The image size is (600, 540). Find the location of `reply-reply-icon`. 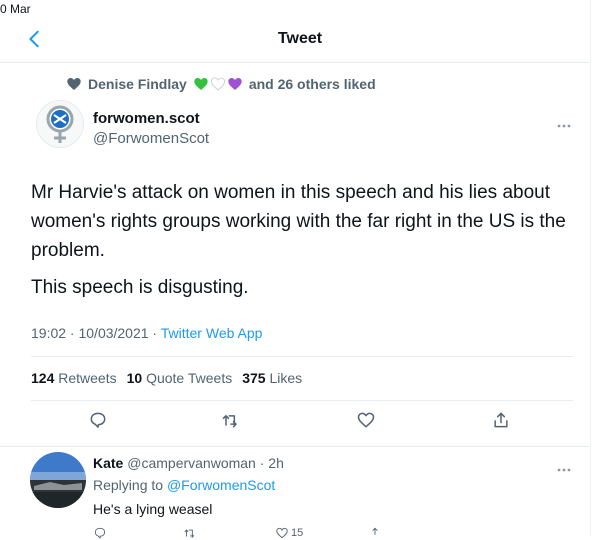

reply-reply-icon is located at coordinates (100, 533).